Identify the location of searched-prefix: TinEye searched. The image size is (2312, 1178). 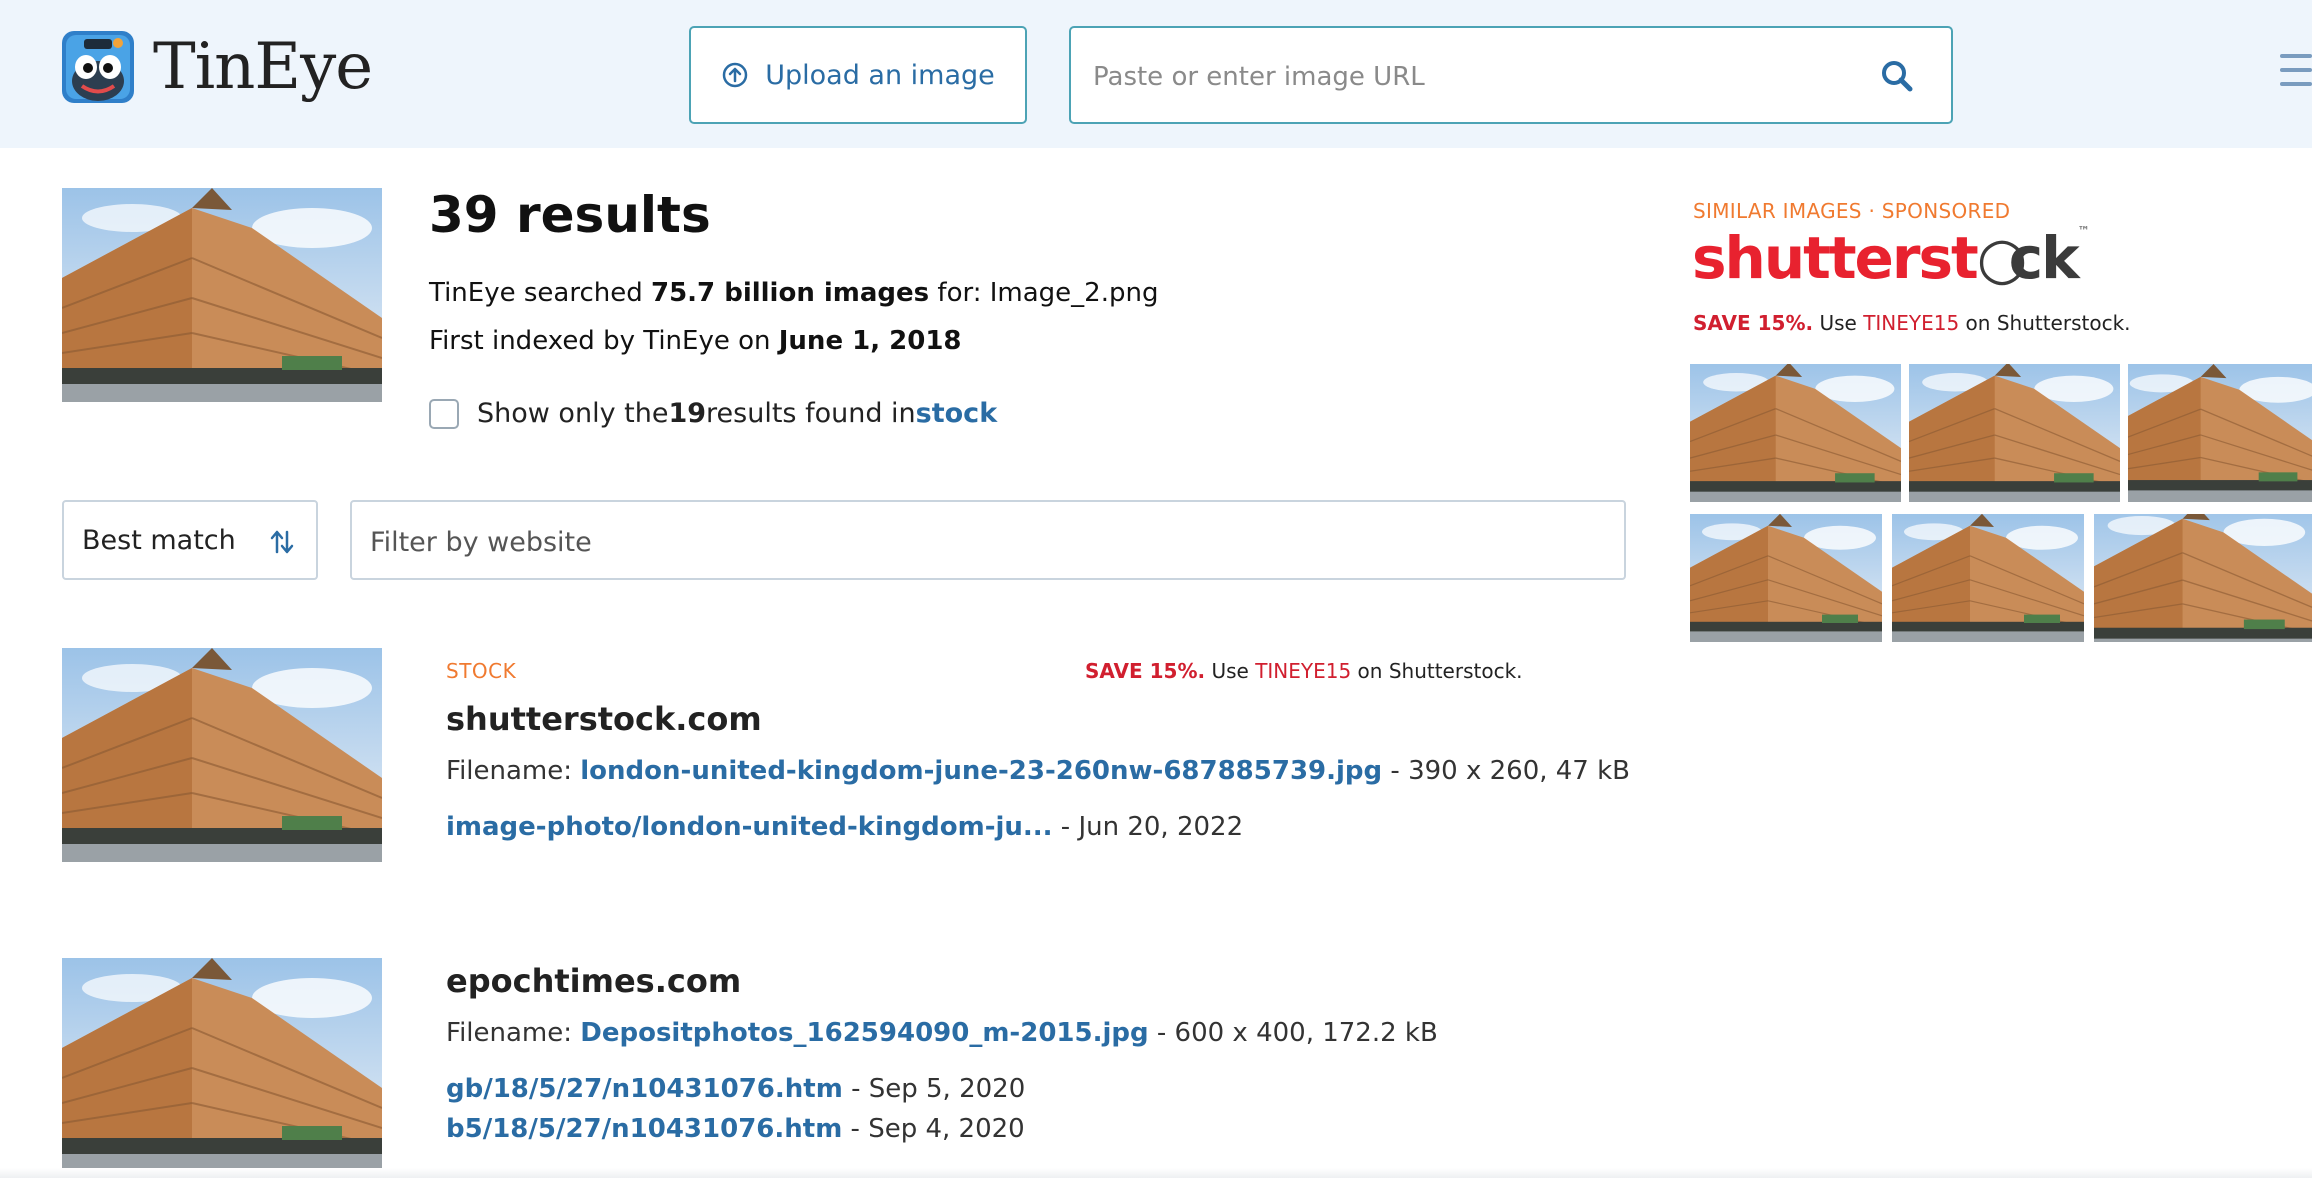
(540, 293).